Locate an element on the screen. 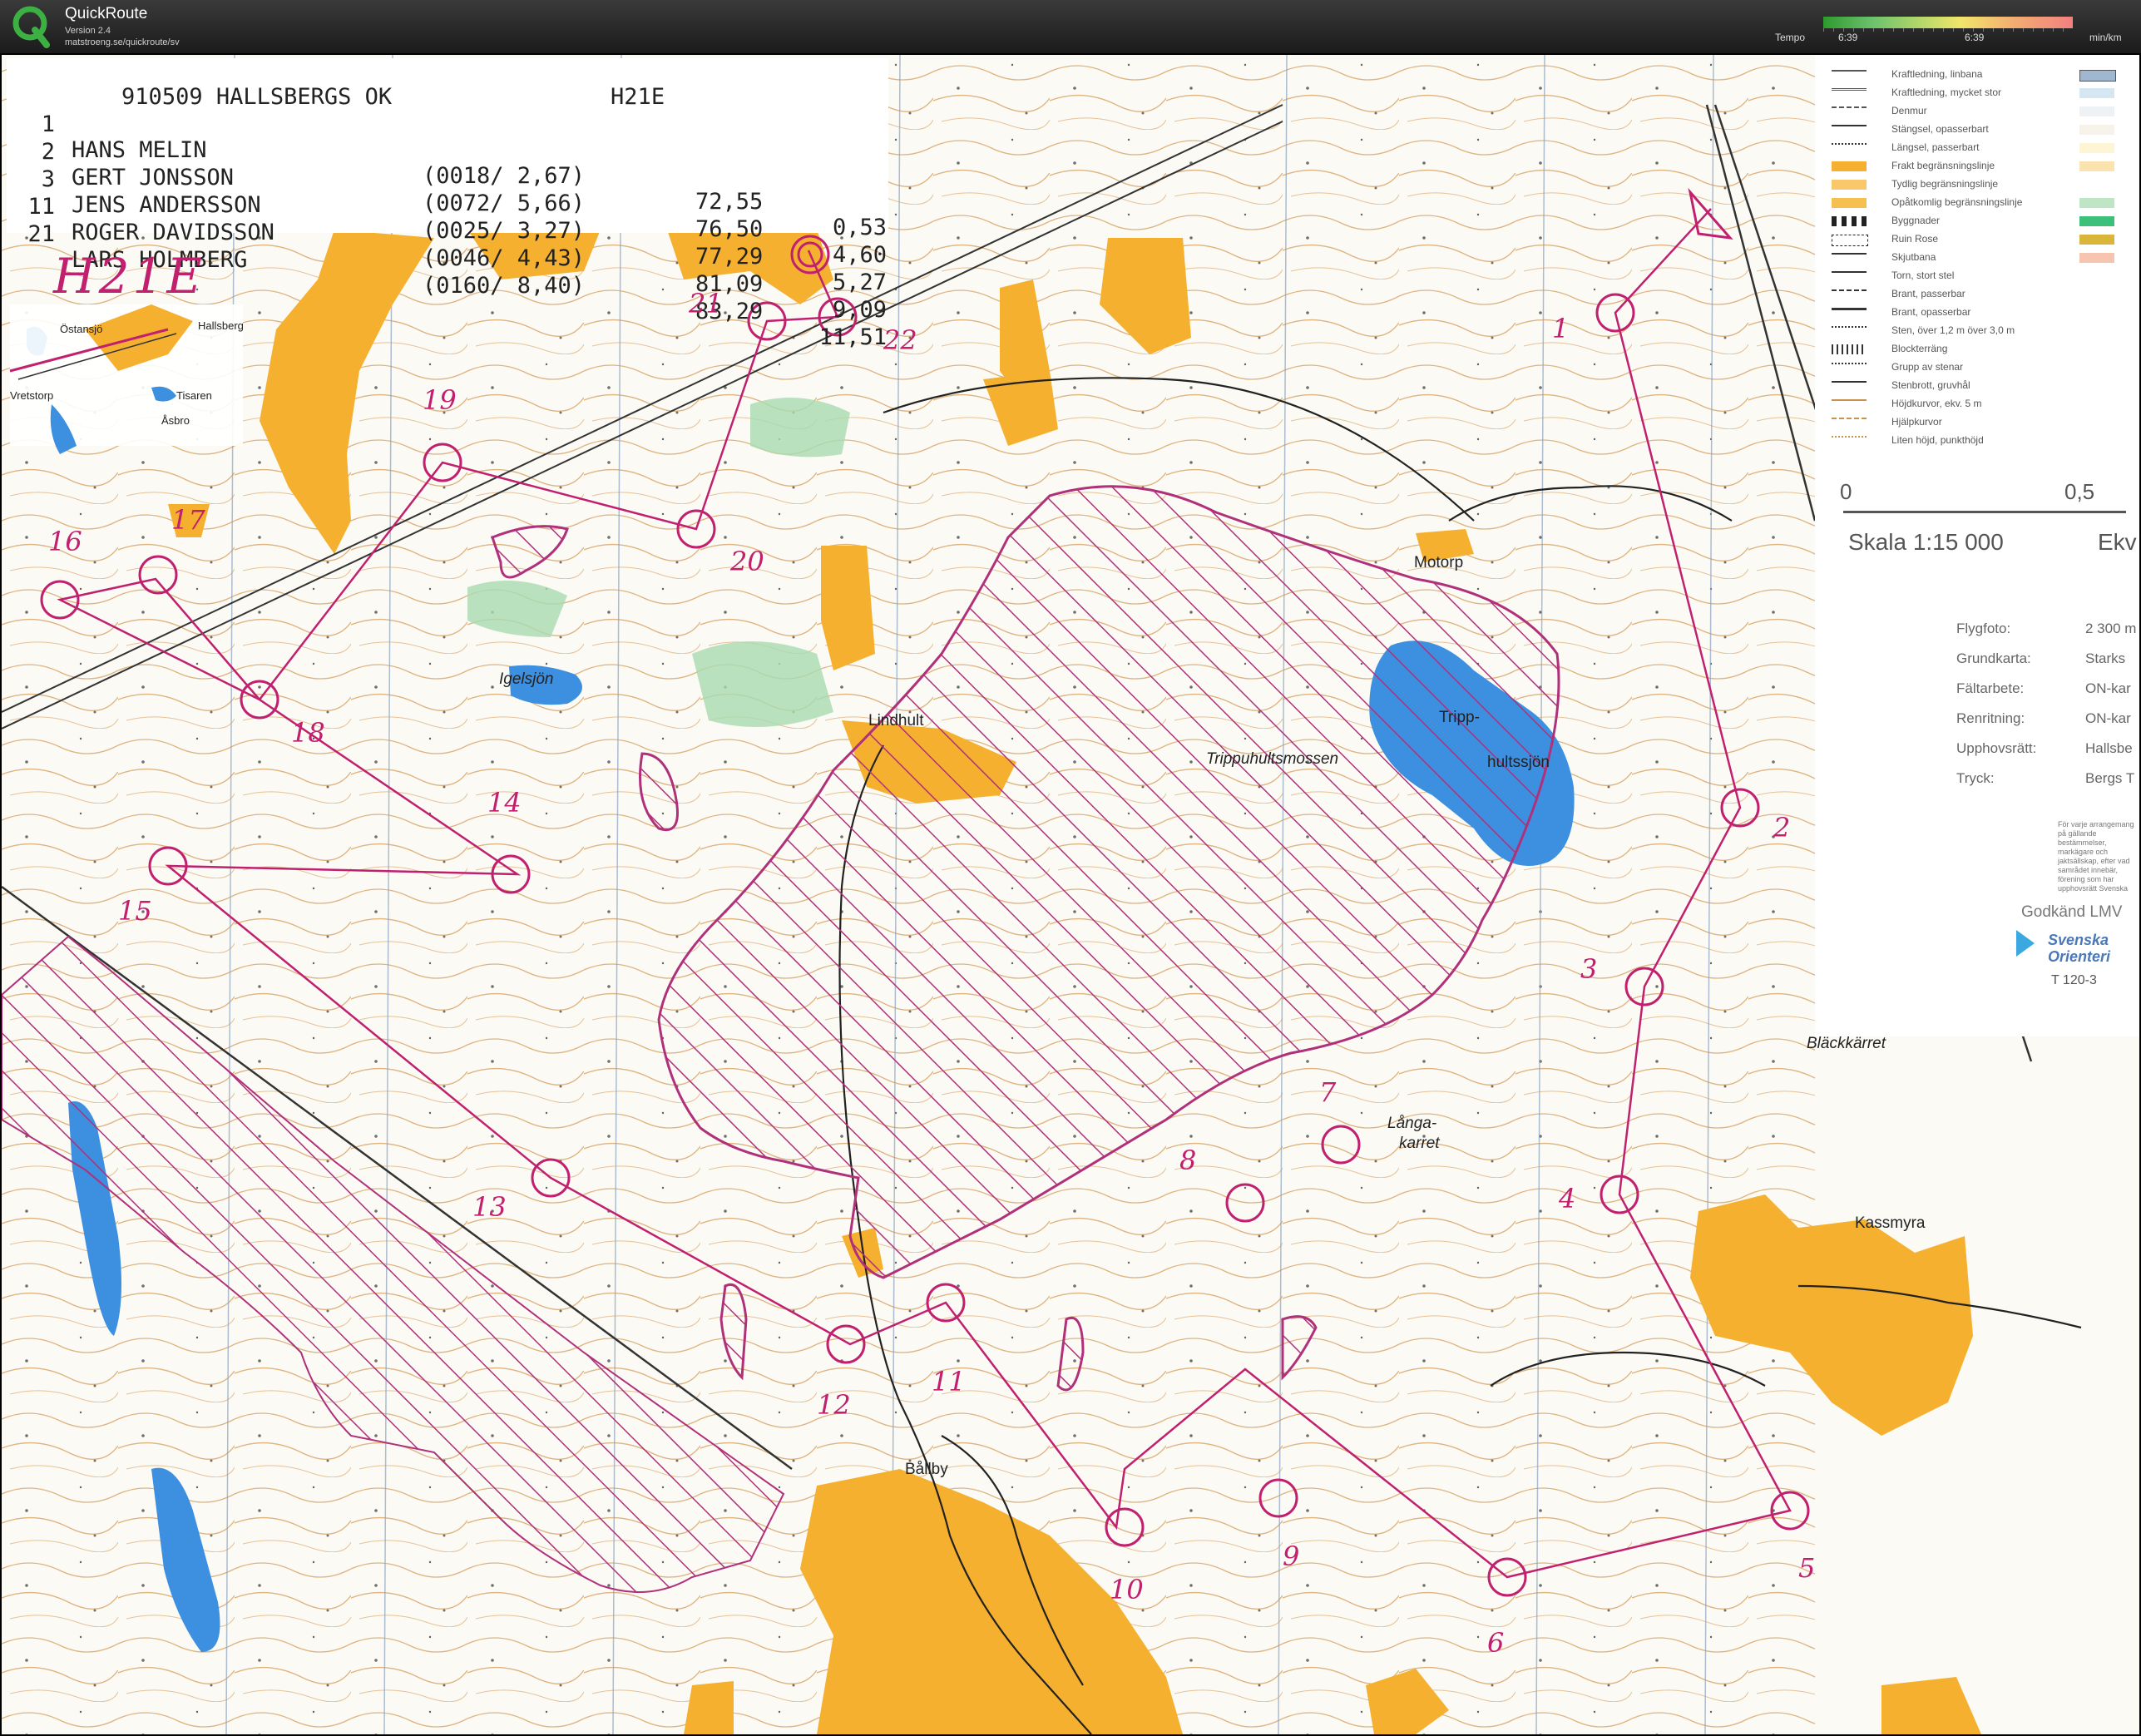 The width and height of the screenshot is (2141, 1736). results-event: 910509 HALLSBERGS OK is located at coordinates (257, 97).